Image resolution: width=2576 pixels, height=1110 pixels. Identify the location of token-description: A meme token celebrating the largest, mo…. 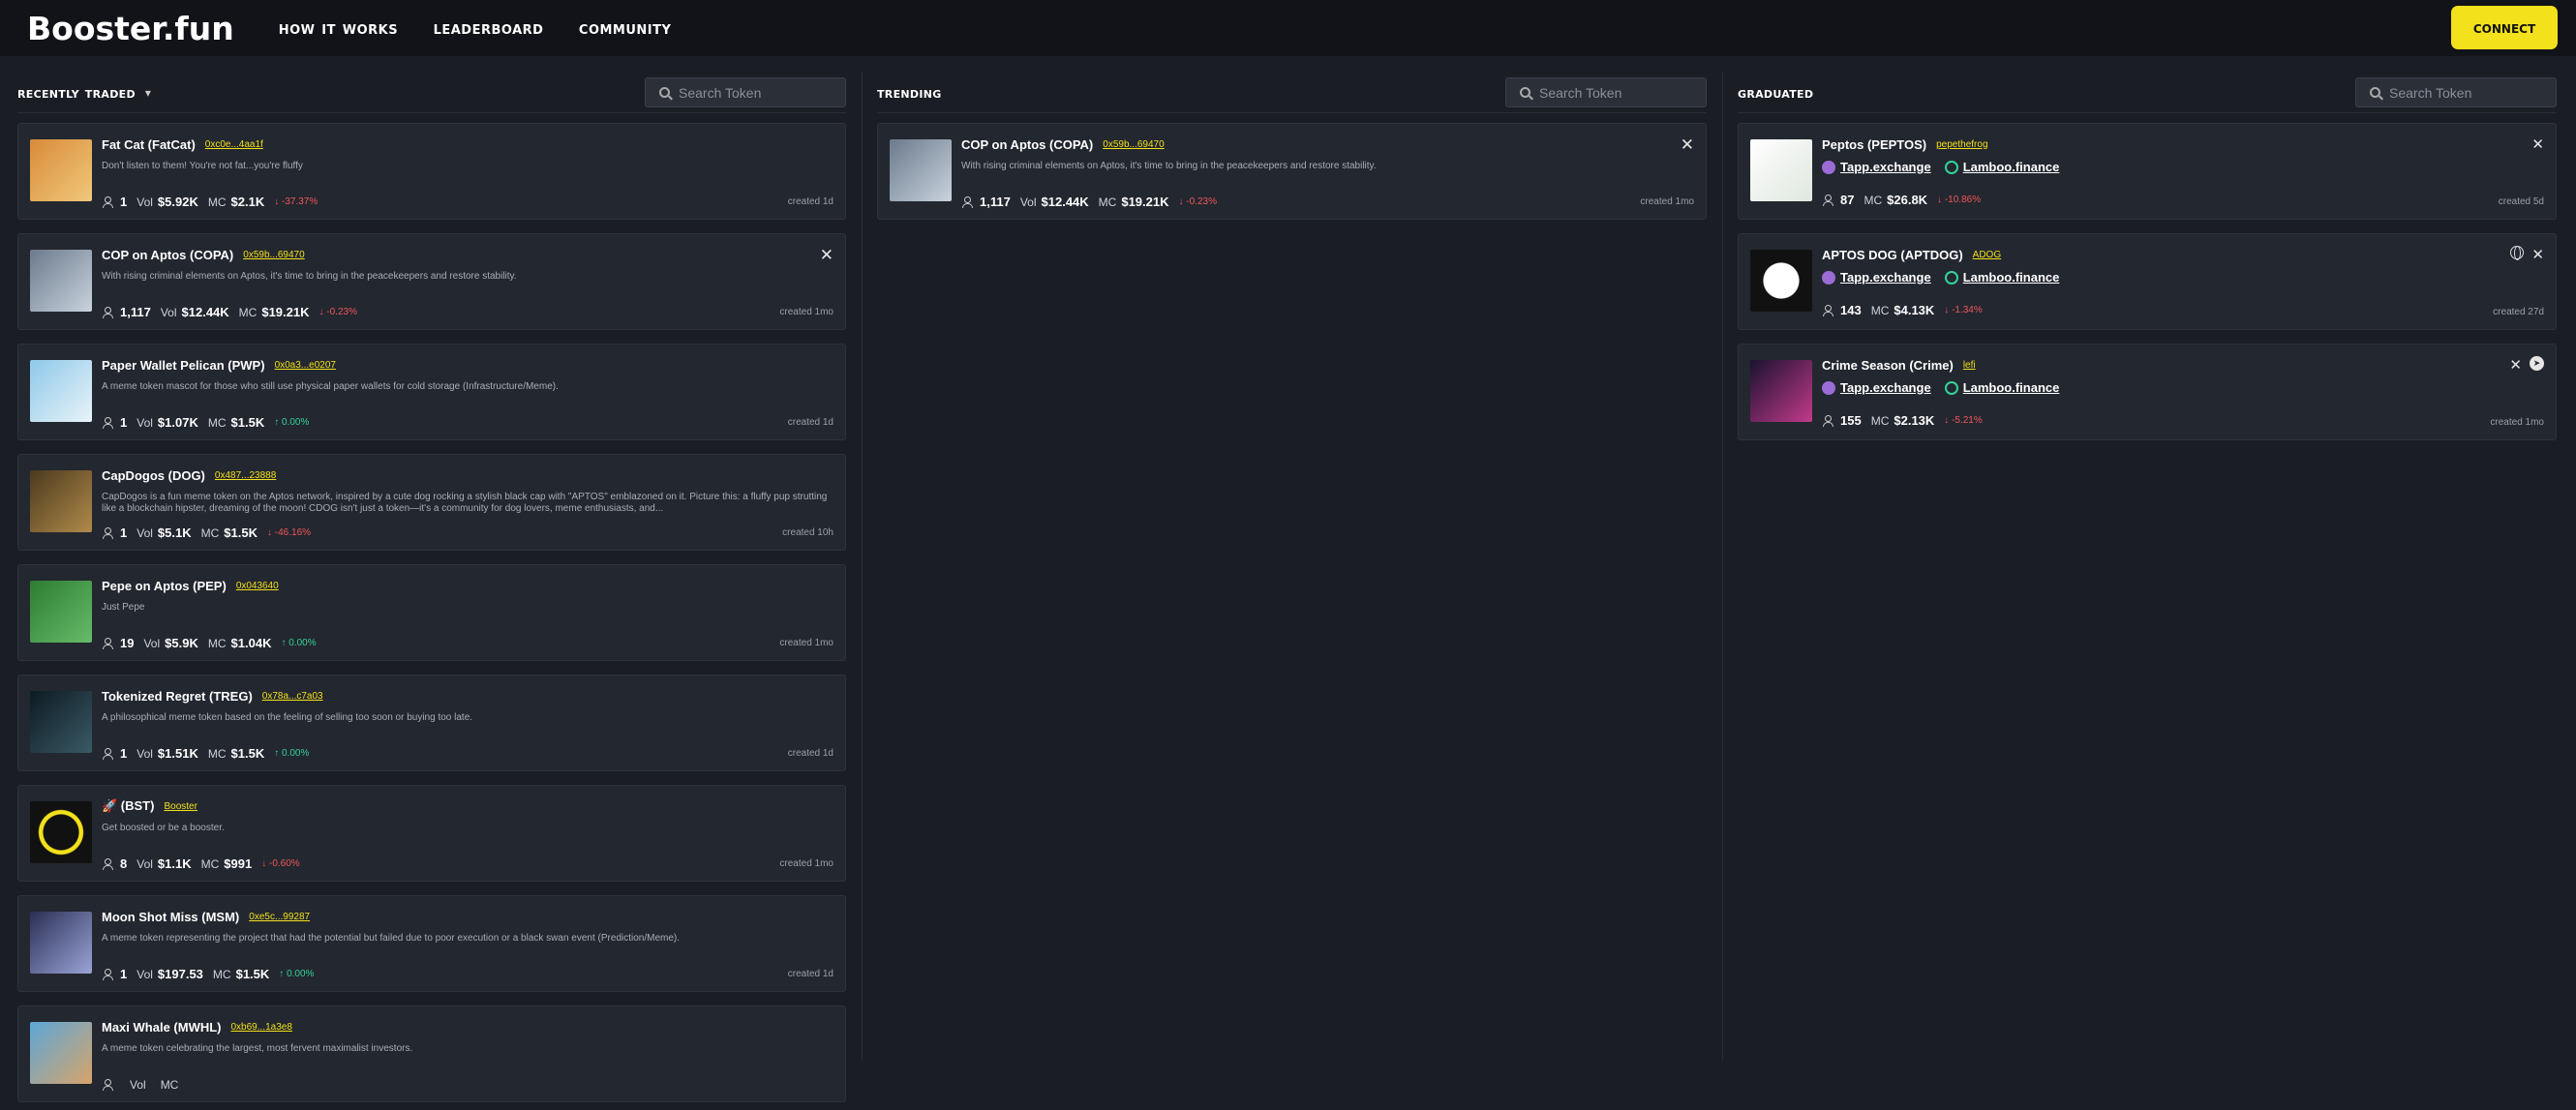
(257, 1048).